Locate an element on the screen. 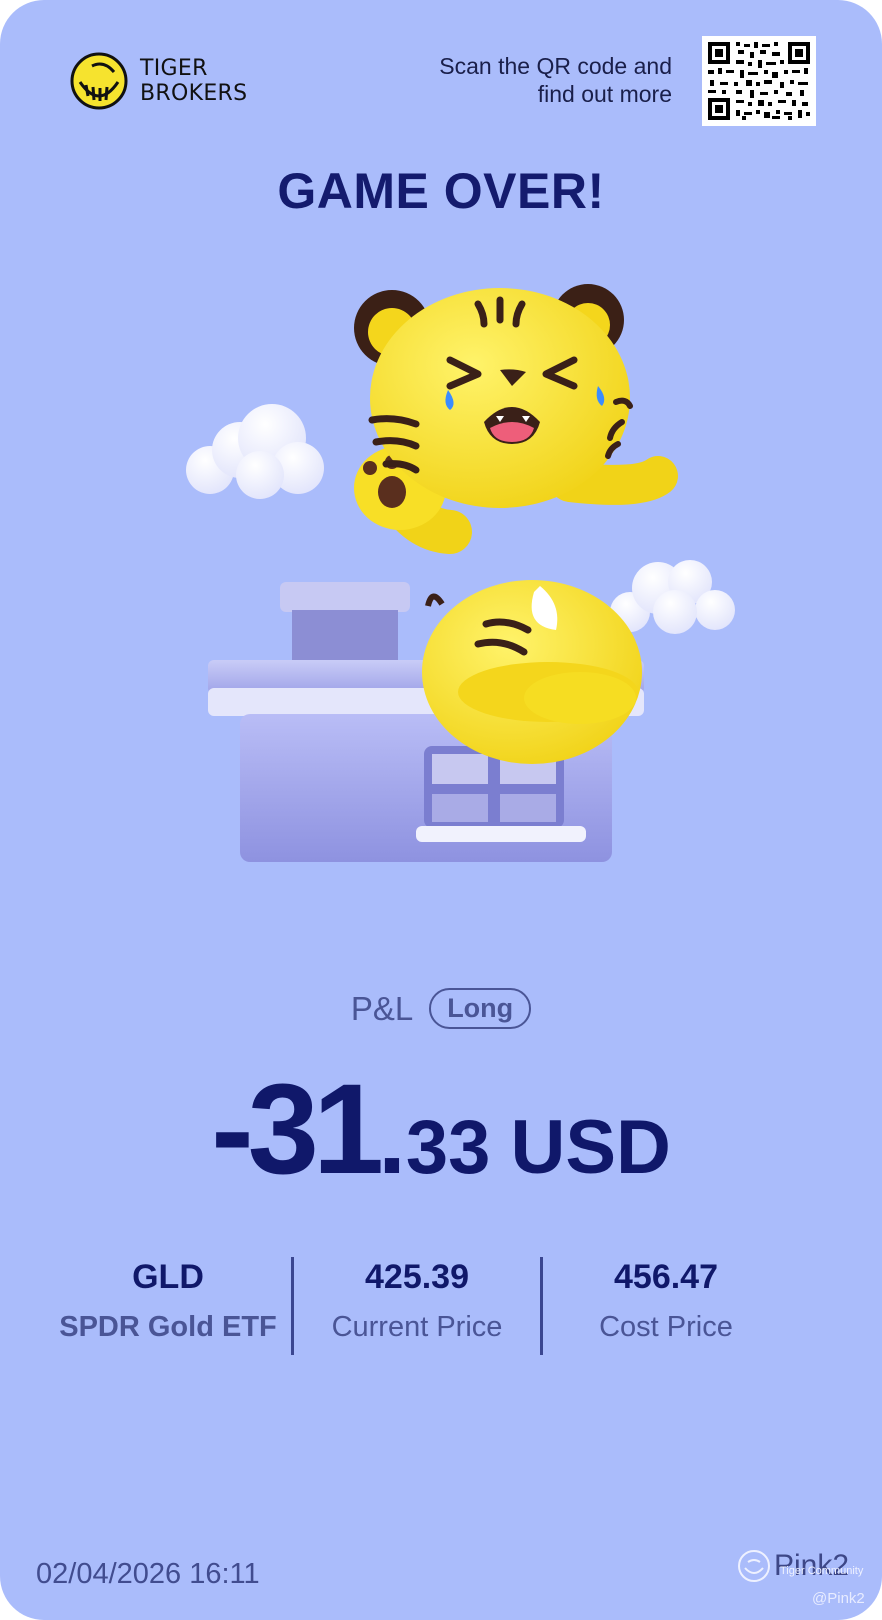 This screenshot has height=1620, width=882. game-over-title: GAME OVER! is located at coordinates (441, 191).